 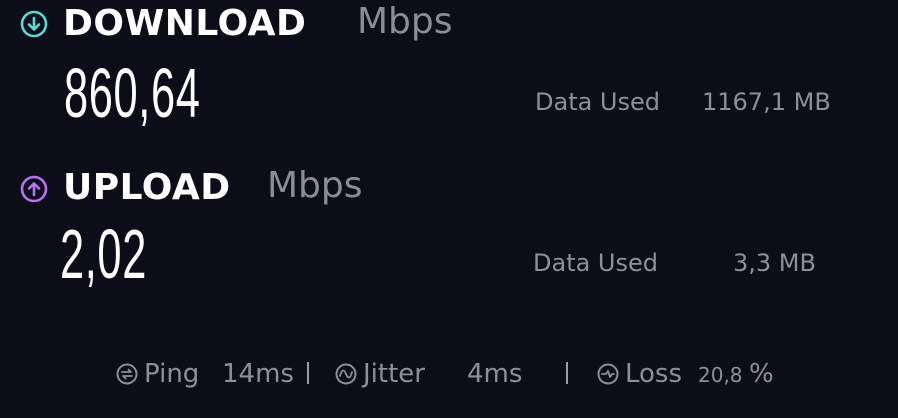 I want to click on download-speed-value: 860,64, so click(x=132, y=93).